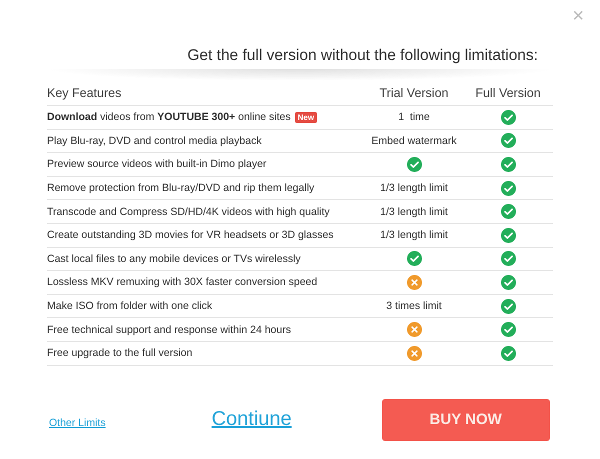  What do you see at coordinates (414, 117) in the screenshot?
I see `trial-limit: 1 time` at bounding box center [414, 117].